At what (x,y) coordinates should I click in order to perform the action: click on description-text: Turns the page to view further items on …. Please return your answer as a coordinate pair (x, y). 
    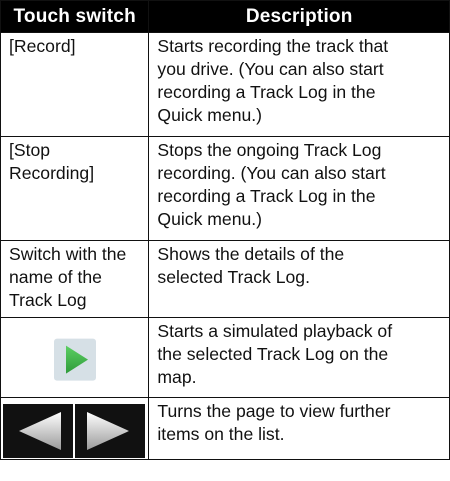
    Looking at the image, I should click on (274, 422).